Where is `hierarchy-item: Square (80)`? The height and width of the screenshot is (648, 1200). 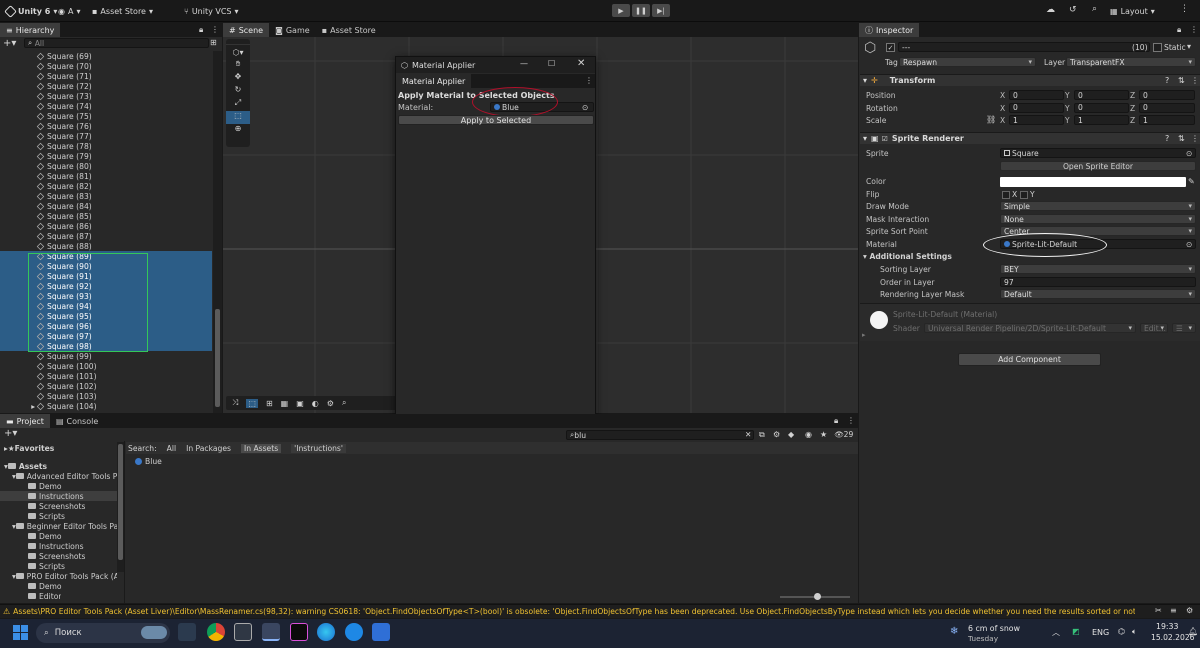
hierarchy-item: Square (80) is located at coordinates (106, 166).